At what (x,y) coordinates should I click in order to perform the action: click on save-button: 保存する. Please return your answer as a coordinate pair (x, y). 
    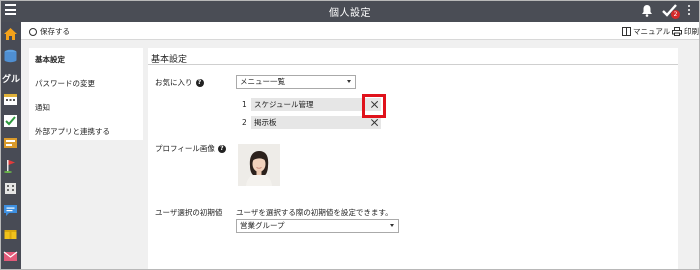
    Looking at the image, I should click on (49, 31).